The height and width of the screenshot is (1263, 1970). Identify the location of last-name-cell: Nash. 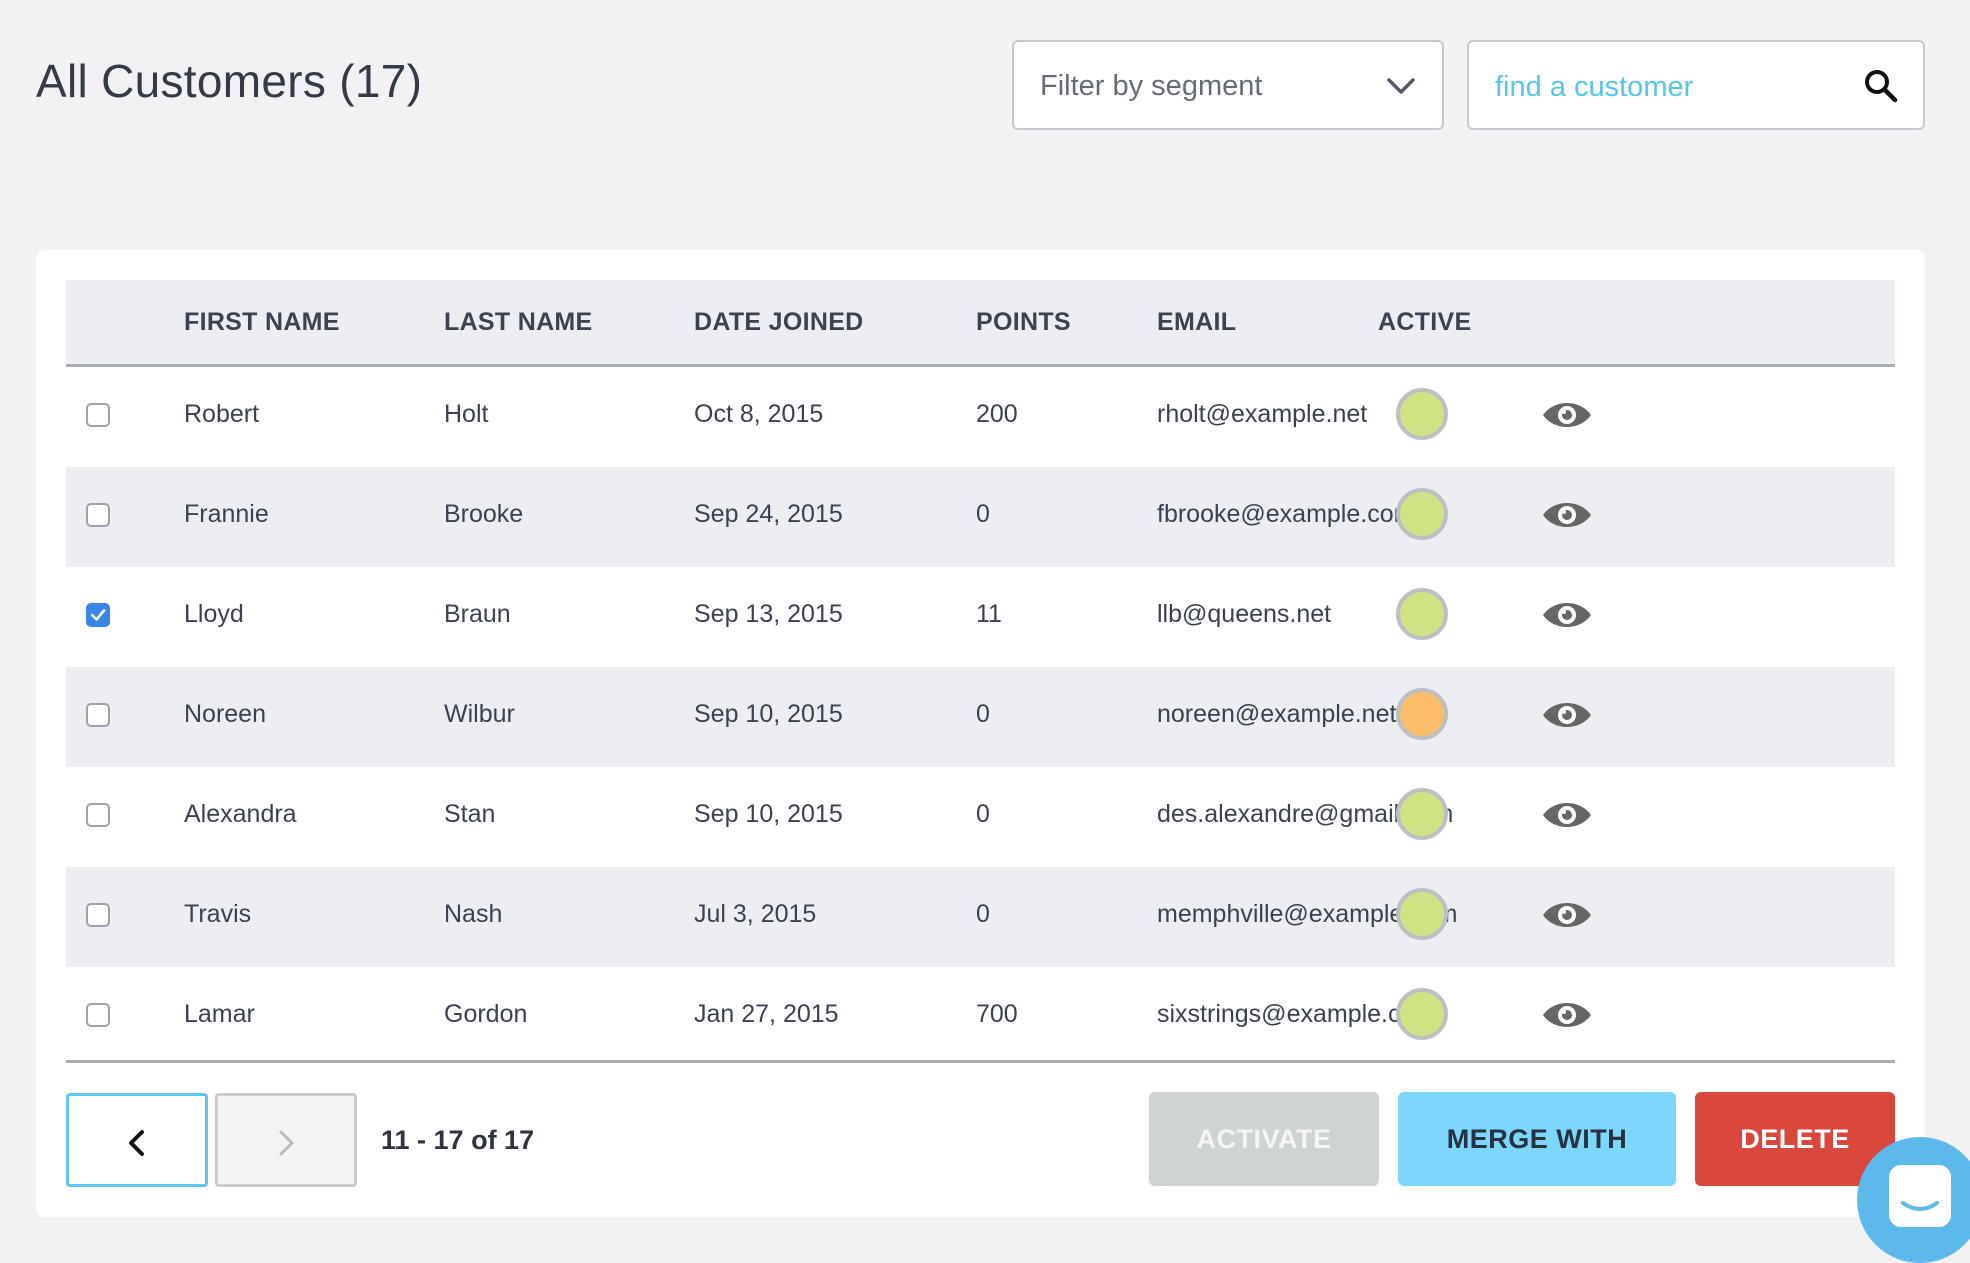
(473, 914).